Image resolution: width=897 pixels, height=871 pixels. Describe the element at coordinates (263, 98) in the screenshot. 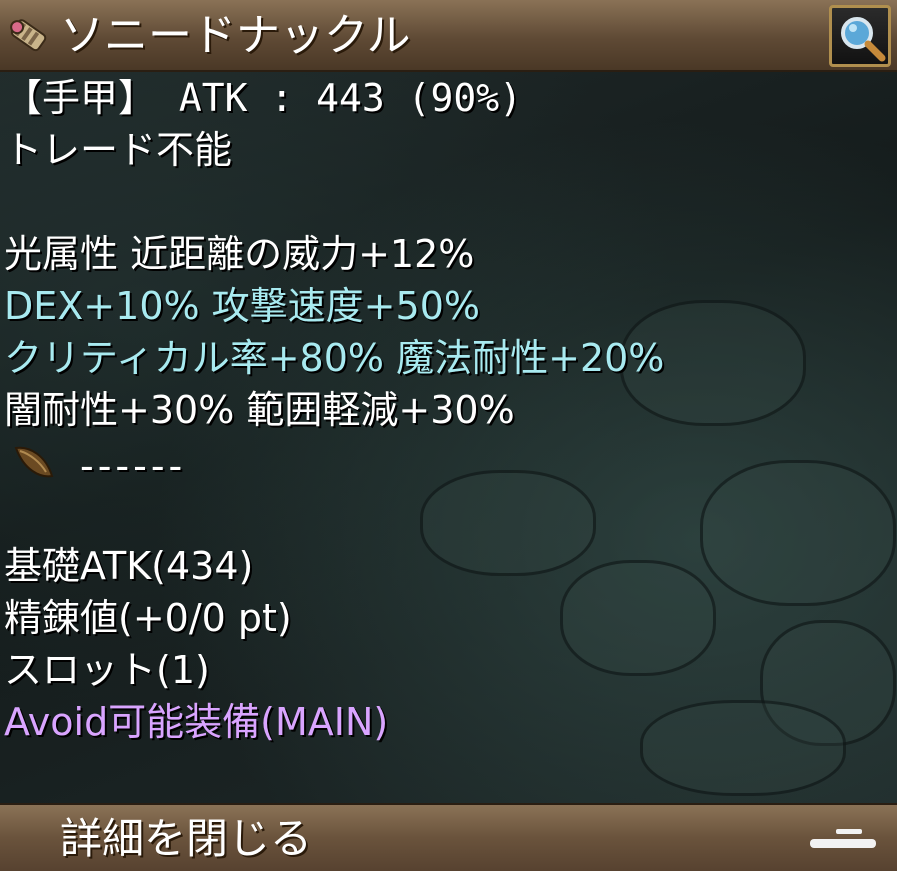

I see `item-type-atk-line: 【手甲】 ATK : 443 (90%)` at that location.